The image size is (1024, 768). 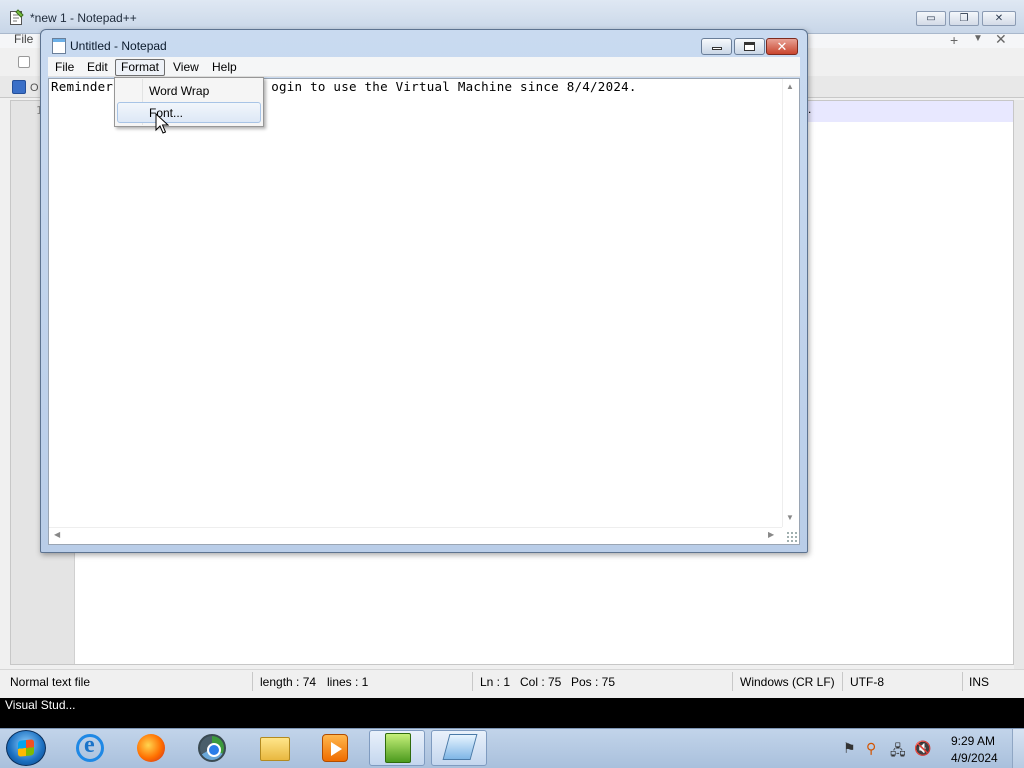 I want to click on clock-date: 4/9/2024, so click(x=974, y=758).